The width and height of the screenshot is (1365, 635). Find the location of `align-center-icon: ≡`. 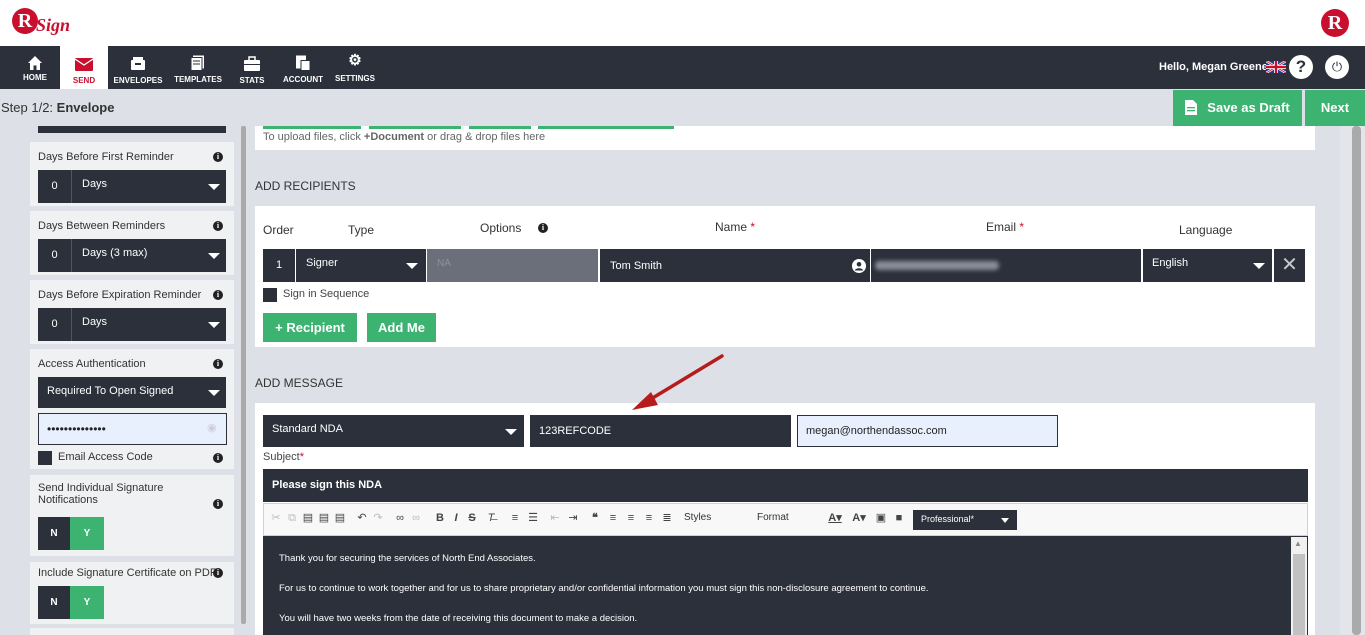

align-center-icon: ≡ is located at coordinates (631, 518).